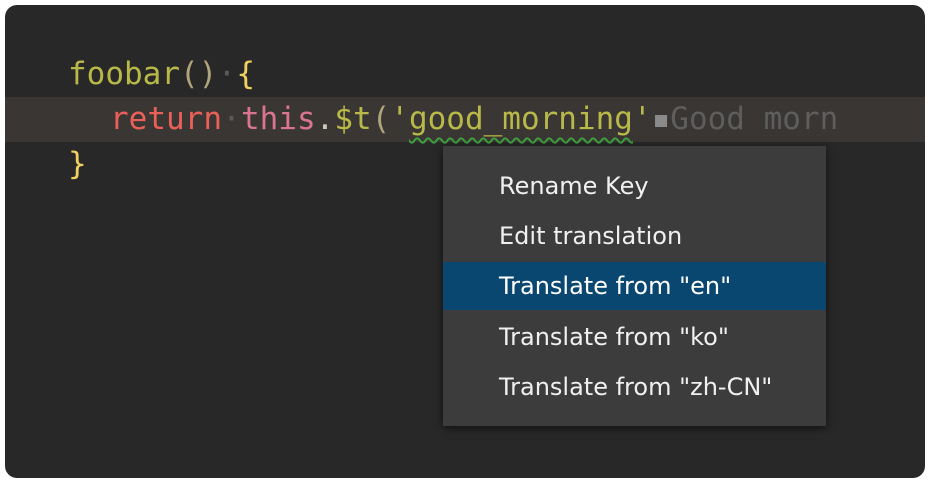 The height and width of the screenshot is (483, 930). Describe the element at coordinates (278, 119) in the screenshot. I see `this-keyword: this` at that location.